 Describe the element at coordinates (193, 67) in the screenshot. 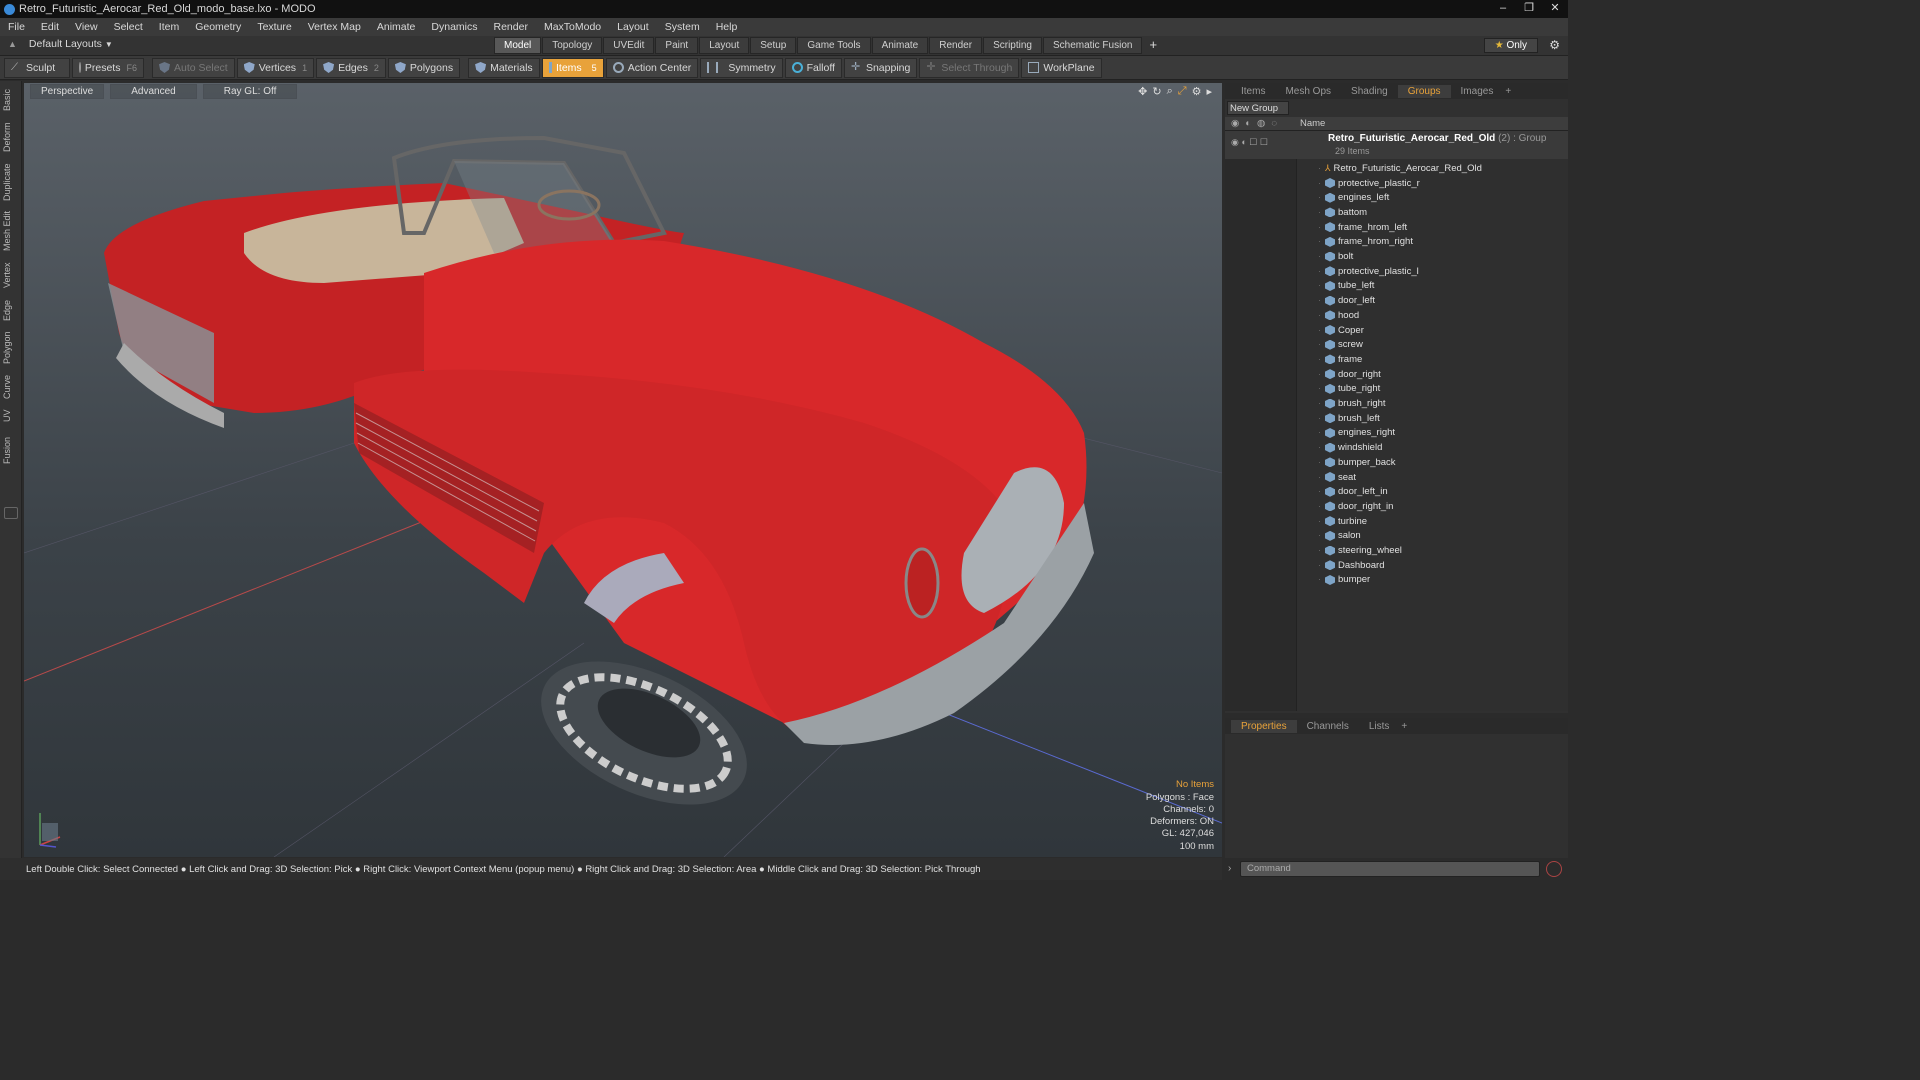

I see `auto-select-button: Auto Select` at that location.